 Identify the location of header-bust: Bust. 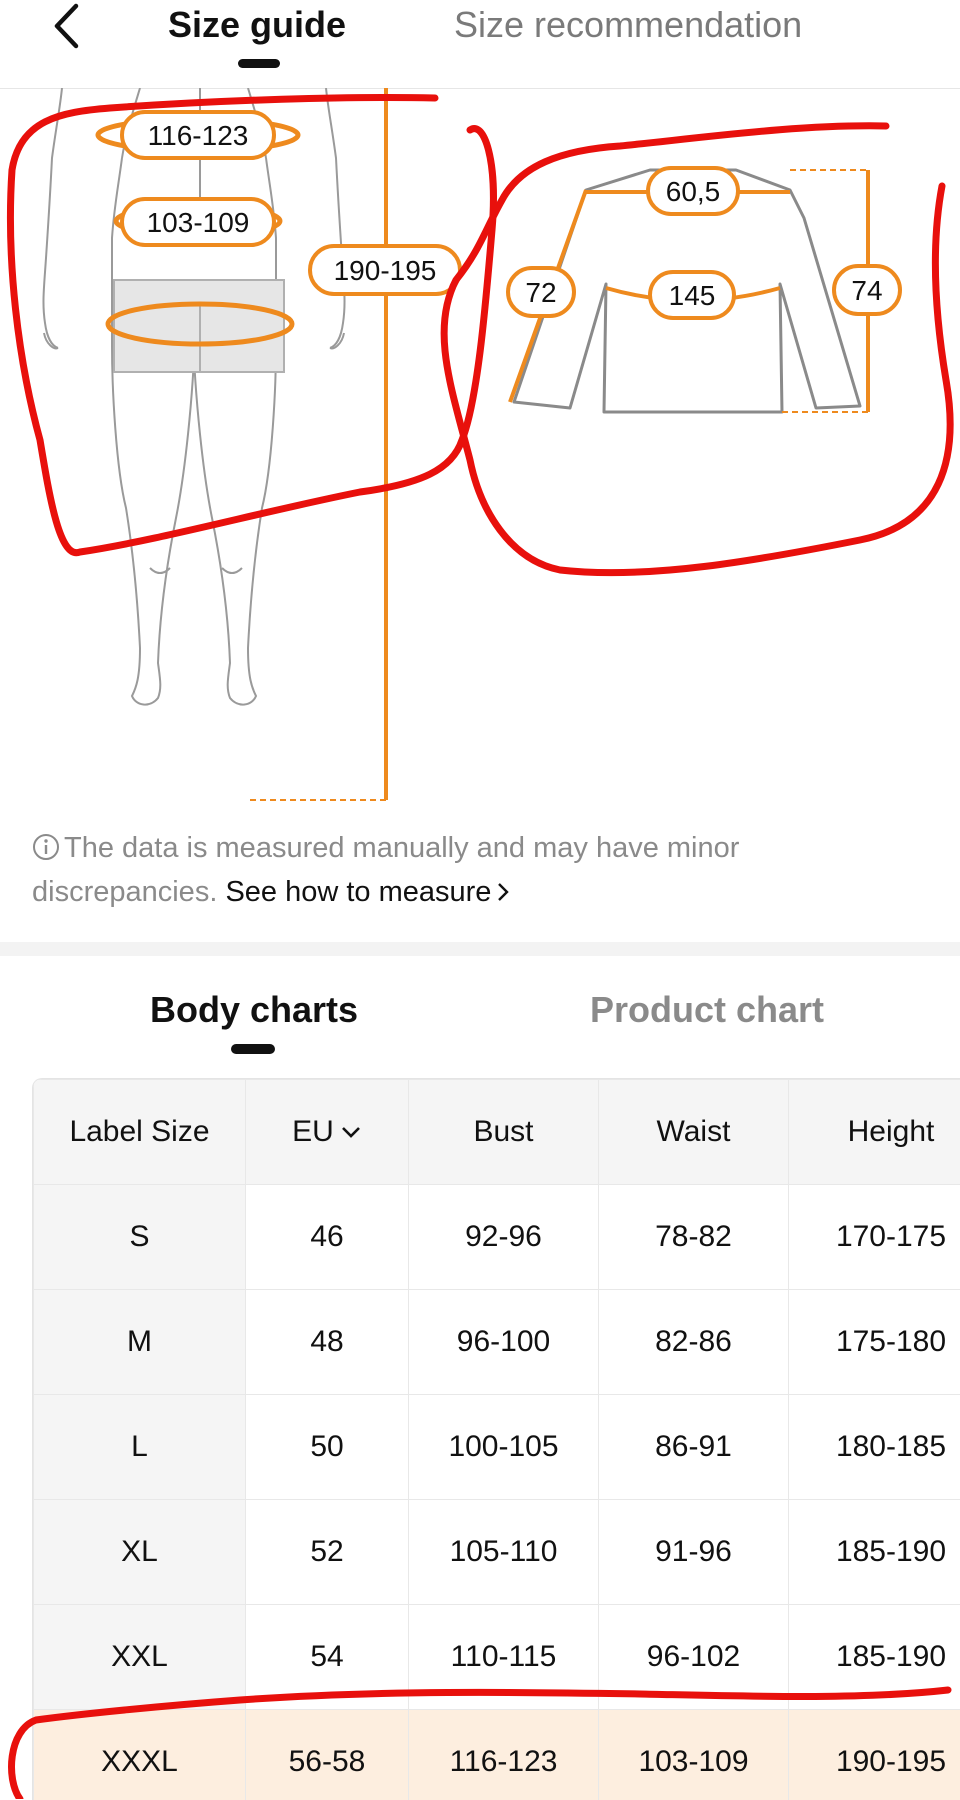
(504, 1132).